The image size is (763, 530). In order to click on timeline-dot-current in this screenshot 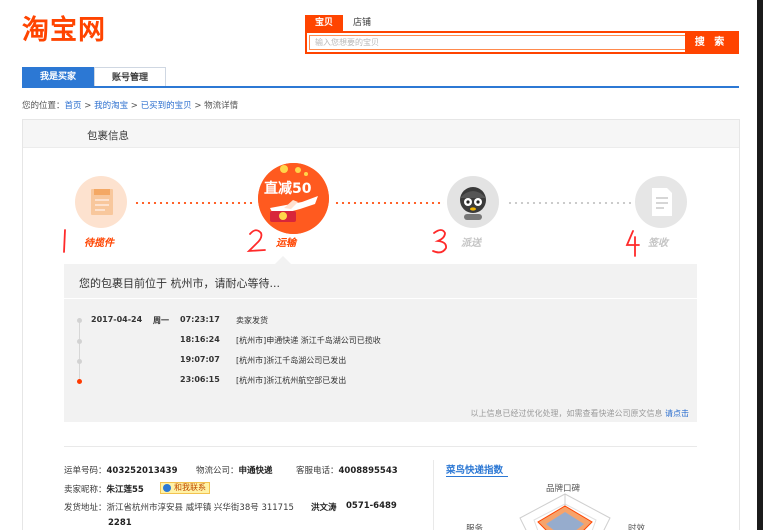, I will do `click(79, 381)`.